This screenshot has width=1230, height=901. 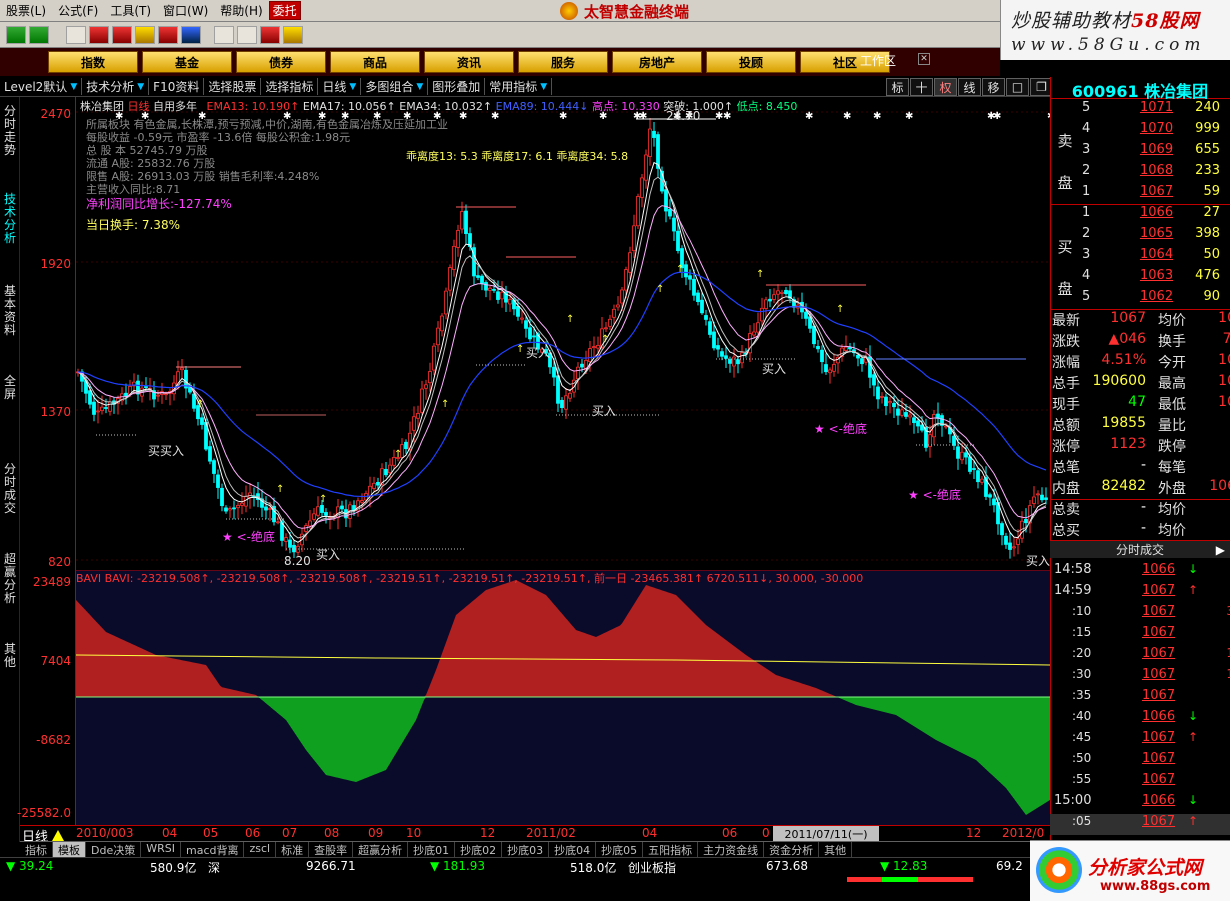 What do you see at coordinates (1140, 549) in the screenshot?
I see `ticks-header: 分时成交 ▶` at bounding box center [1140, 549].